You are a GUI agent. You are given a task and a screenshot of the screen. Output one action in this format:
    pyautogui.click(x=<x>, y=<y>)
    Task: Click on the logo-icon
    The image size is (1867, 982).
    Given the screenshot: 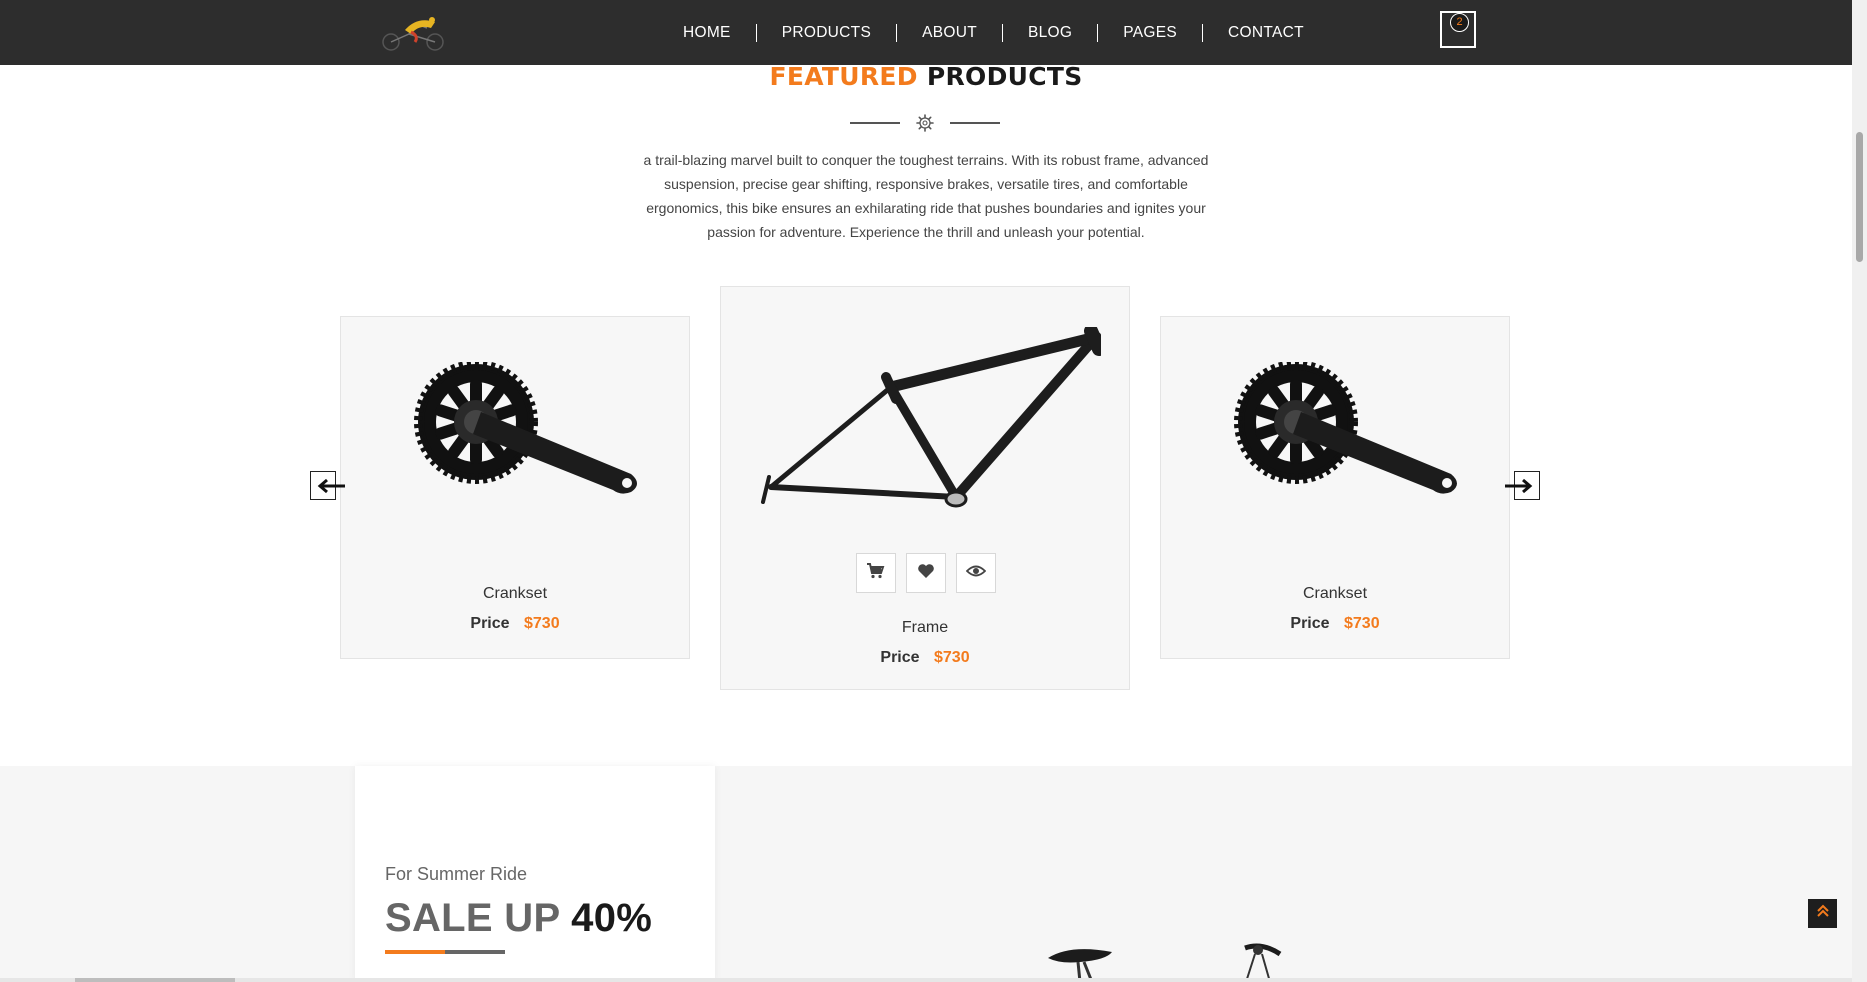 What is the action you would take?
    pyautogui.click(x=415, y=32)
    